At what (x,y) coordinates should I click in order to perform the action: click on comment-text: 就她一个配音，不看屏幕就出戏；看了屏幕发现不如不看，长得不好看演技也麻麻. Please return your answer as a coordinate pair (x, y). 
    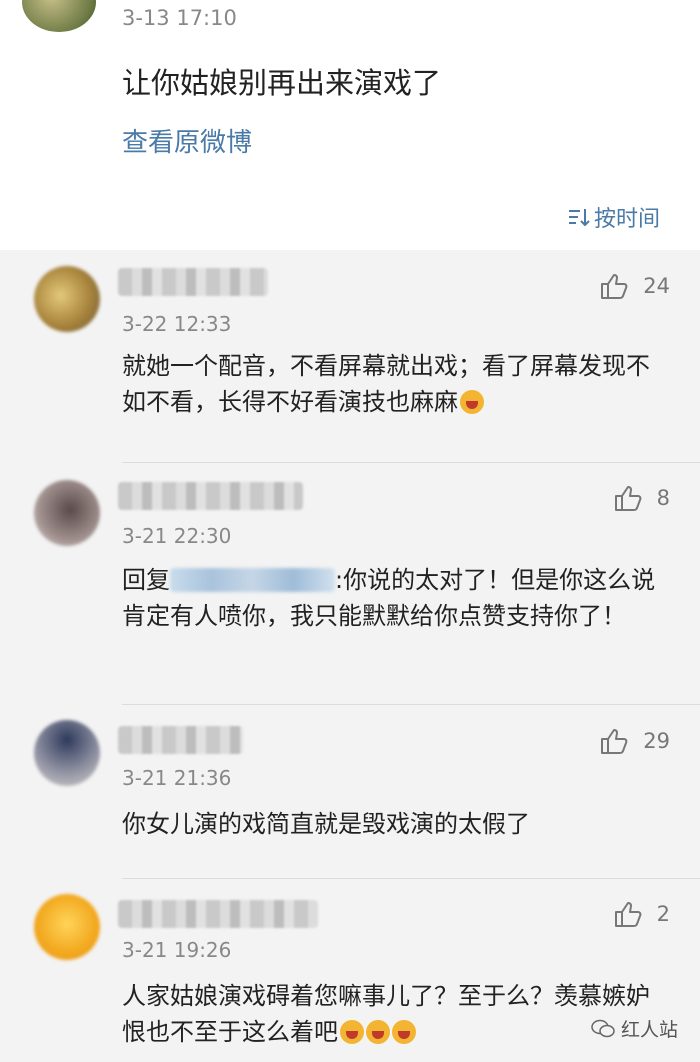
    Looking at the image, I should click on (397, 384).